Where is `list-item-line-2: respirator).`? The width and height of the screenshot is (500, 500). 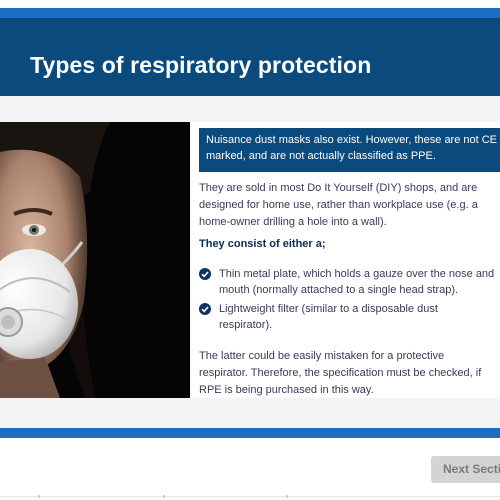
list-item-line-2: respirator). is located at coordinates (246, 325).